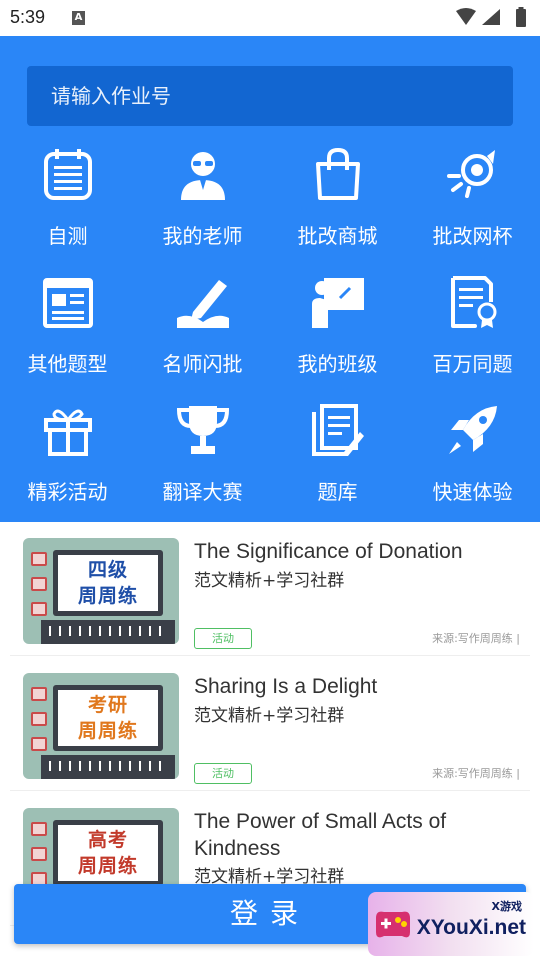  I want to click on certificate-icon, so click(474, 302).